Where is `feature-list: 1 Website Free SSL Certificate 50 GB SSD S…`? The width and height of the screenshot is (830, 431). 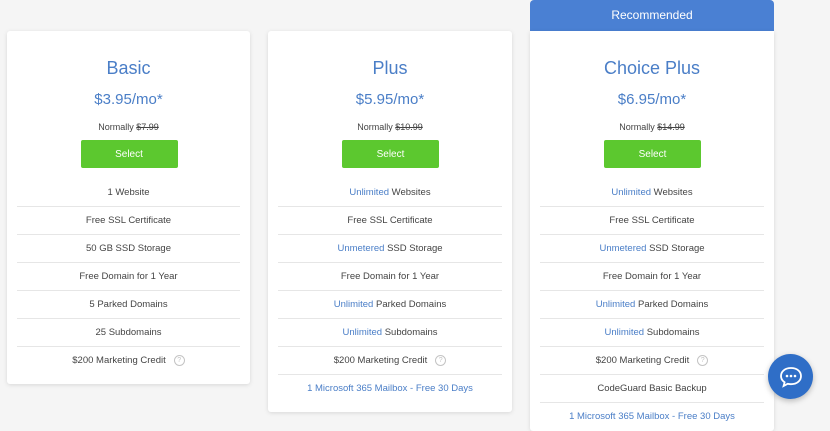
feature-list: 1 Website Free SSL Certificate 50 GB SSD S… is located at coordinates (128, 276).